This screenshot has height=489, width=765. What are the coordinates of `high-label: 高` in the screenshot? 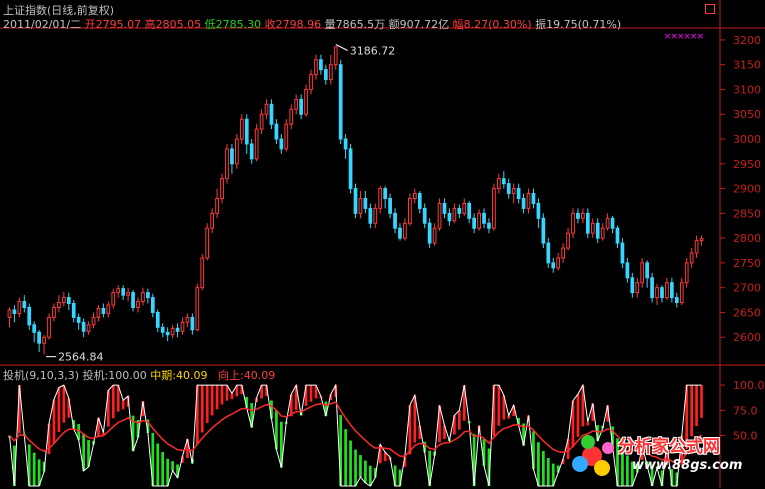 It's located at (150, 24).